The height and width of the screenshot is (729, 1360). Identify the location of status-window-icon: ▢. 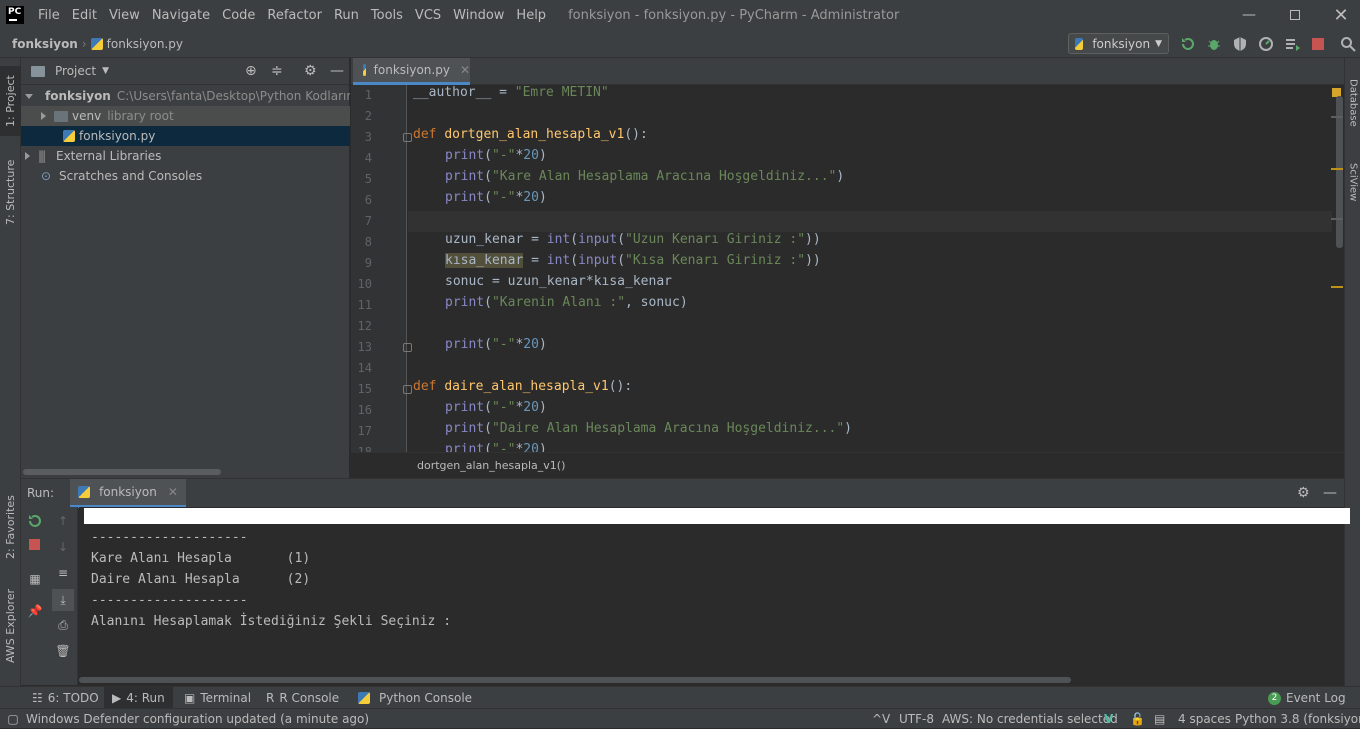
(13, 719).